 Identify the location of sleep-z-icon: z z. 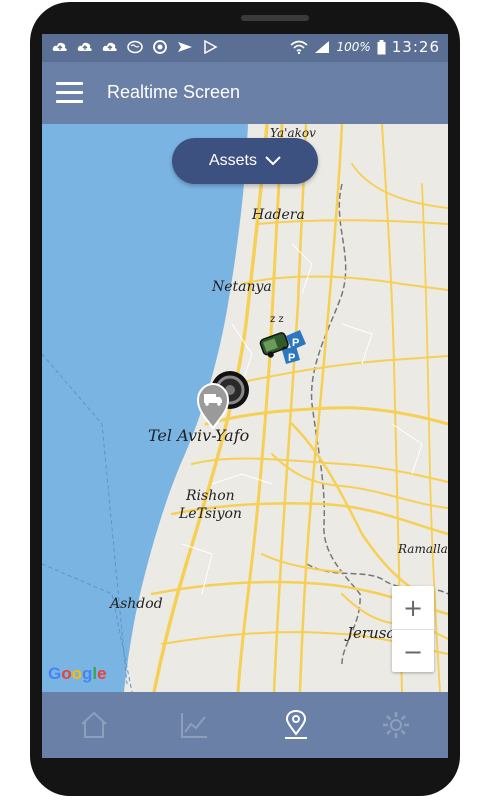
(277, 319).